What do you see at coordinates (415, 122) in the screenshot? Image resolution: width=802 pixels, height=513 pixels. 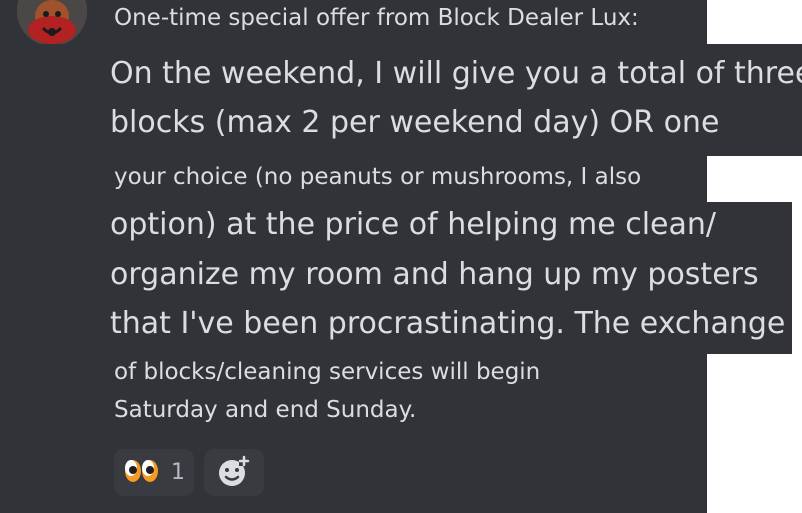 I see `message-line: blocks (max 2 per weekend day) OR one` at bounding box center [415, 122].